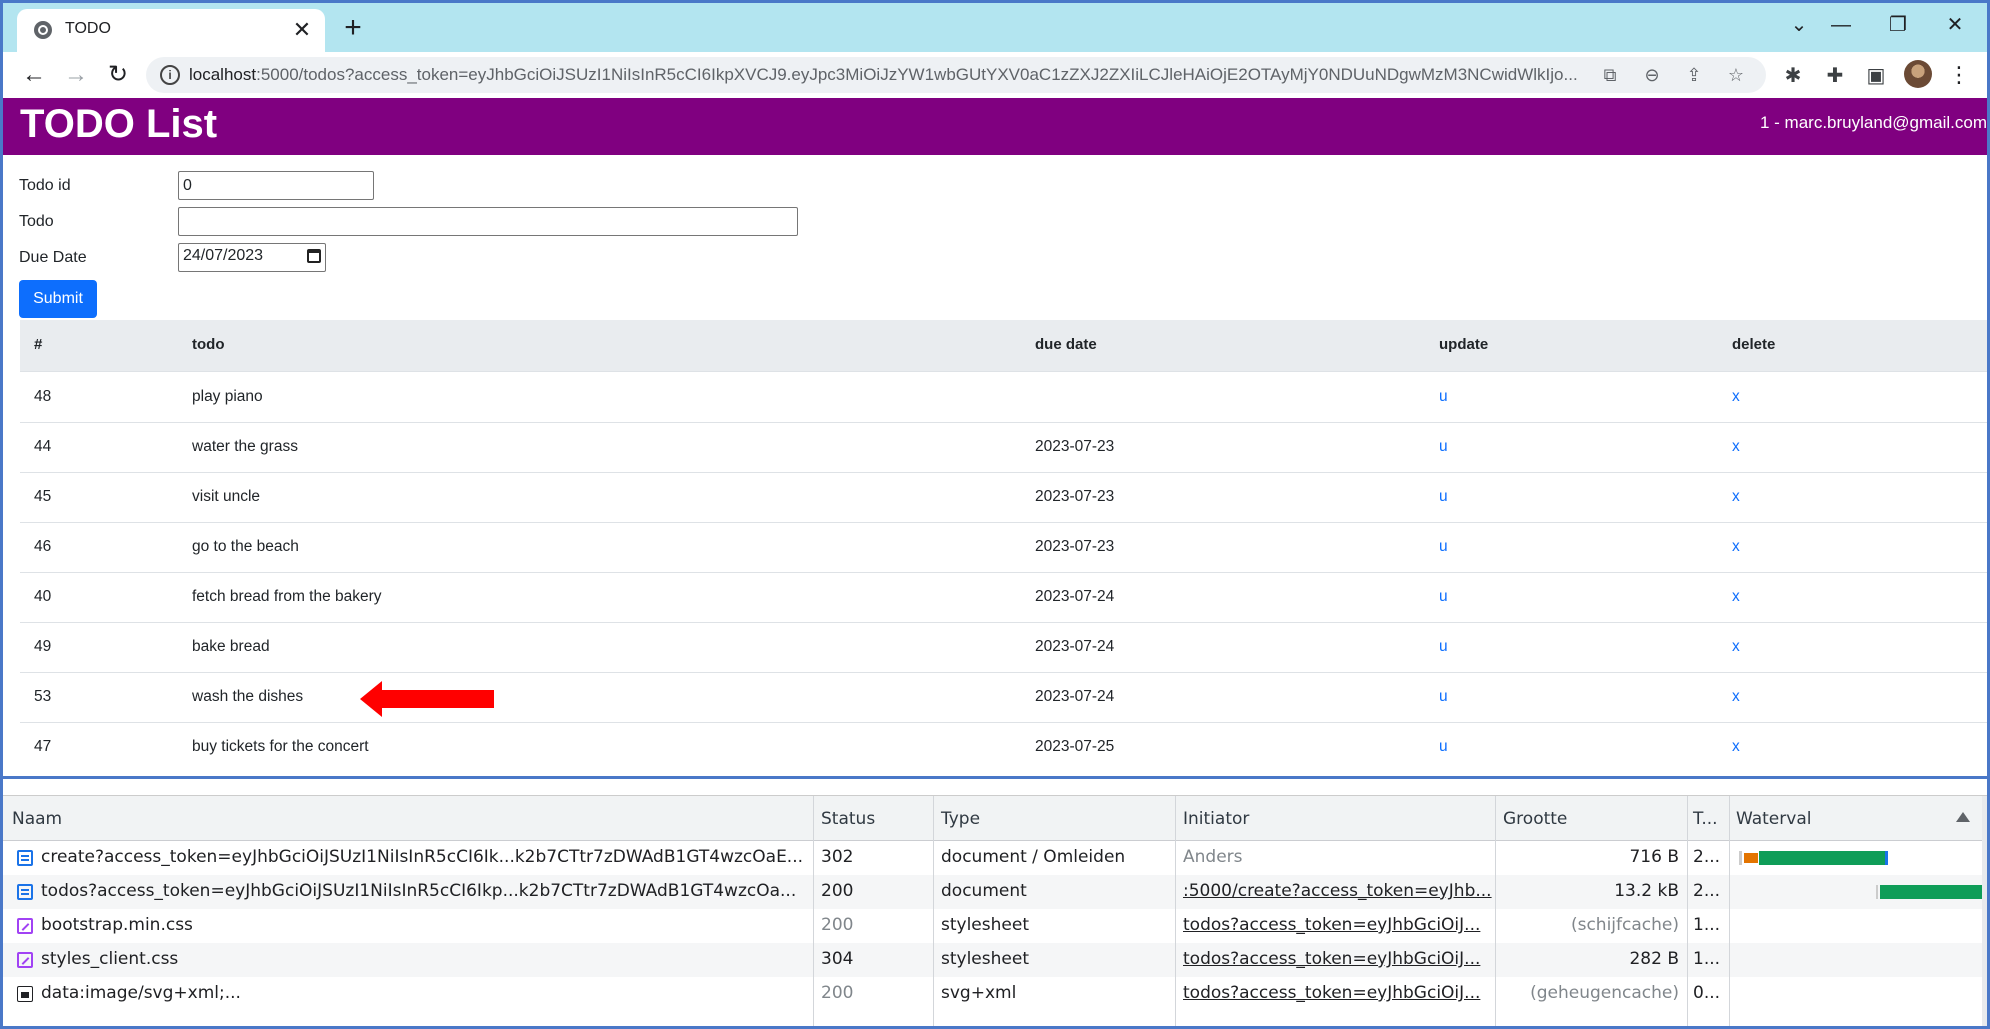 This screenshot has height=1029, width=1990. I want to click on reload-icon: ↻, so click(118, 75).